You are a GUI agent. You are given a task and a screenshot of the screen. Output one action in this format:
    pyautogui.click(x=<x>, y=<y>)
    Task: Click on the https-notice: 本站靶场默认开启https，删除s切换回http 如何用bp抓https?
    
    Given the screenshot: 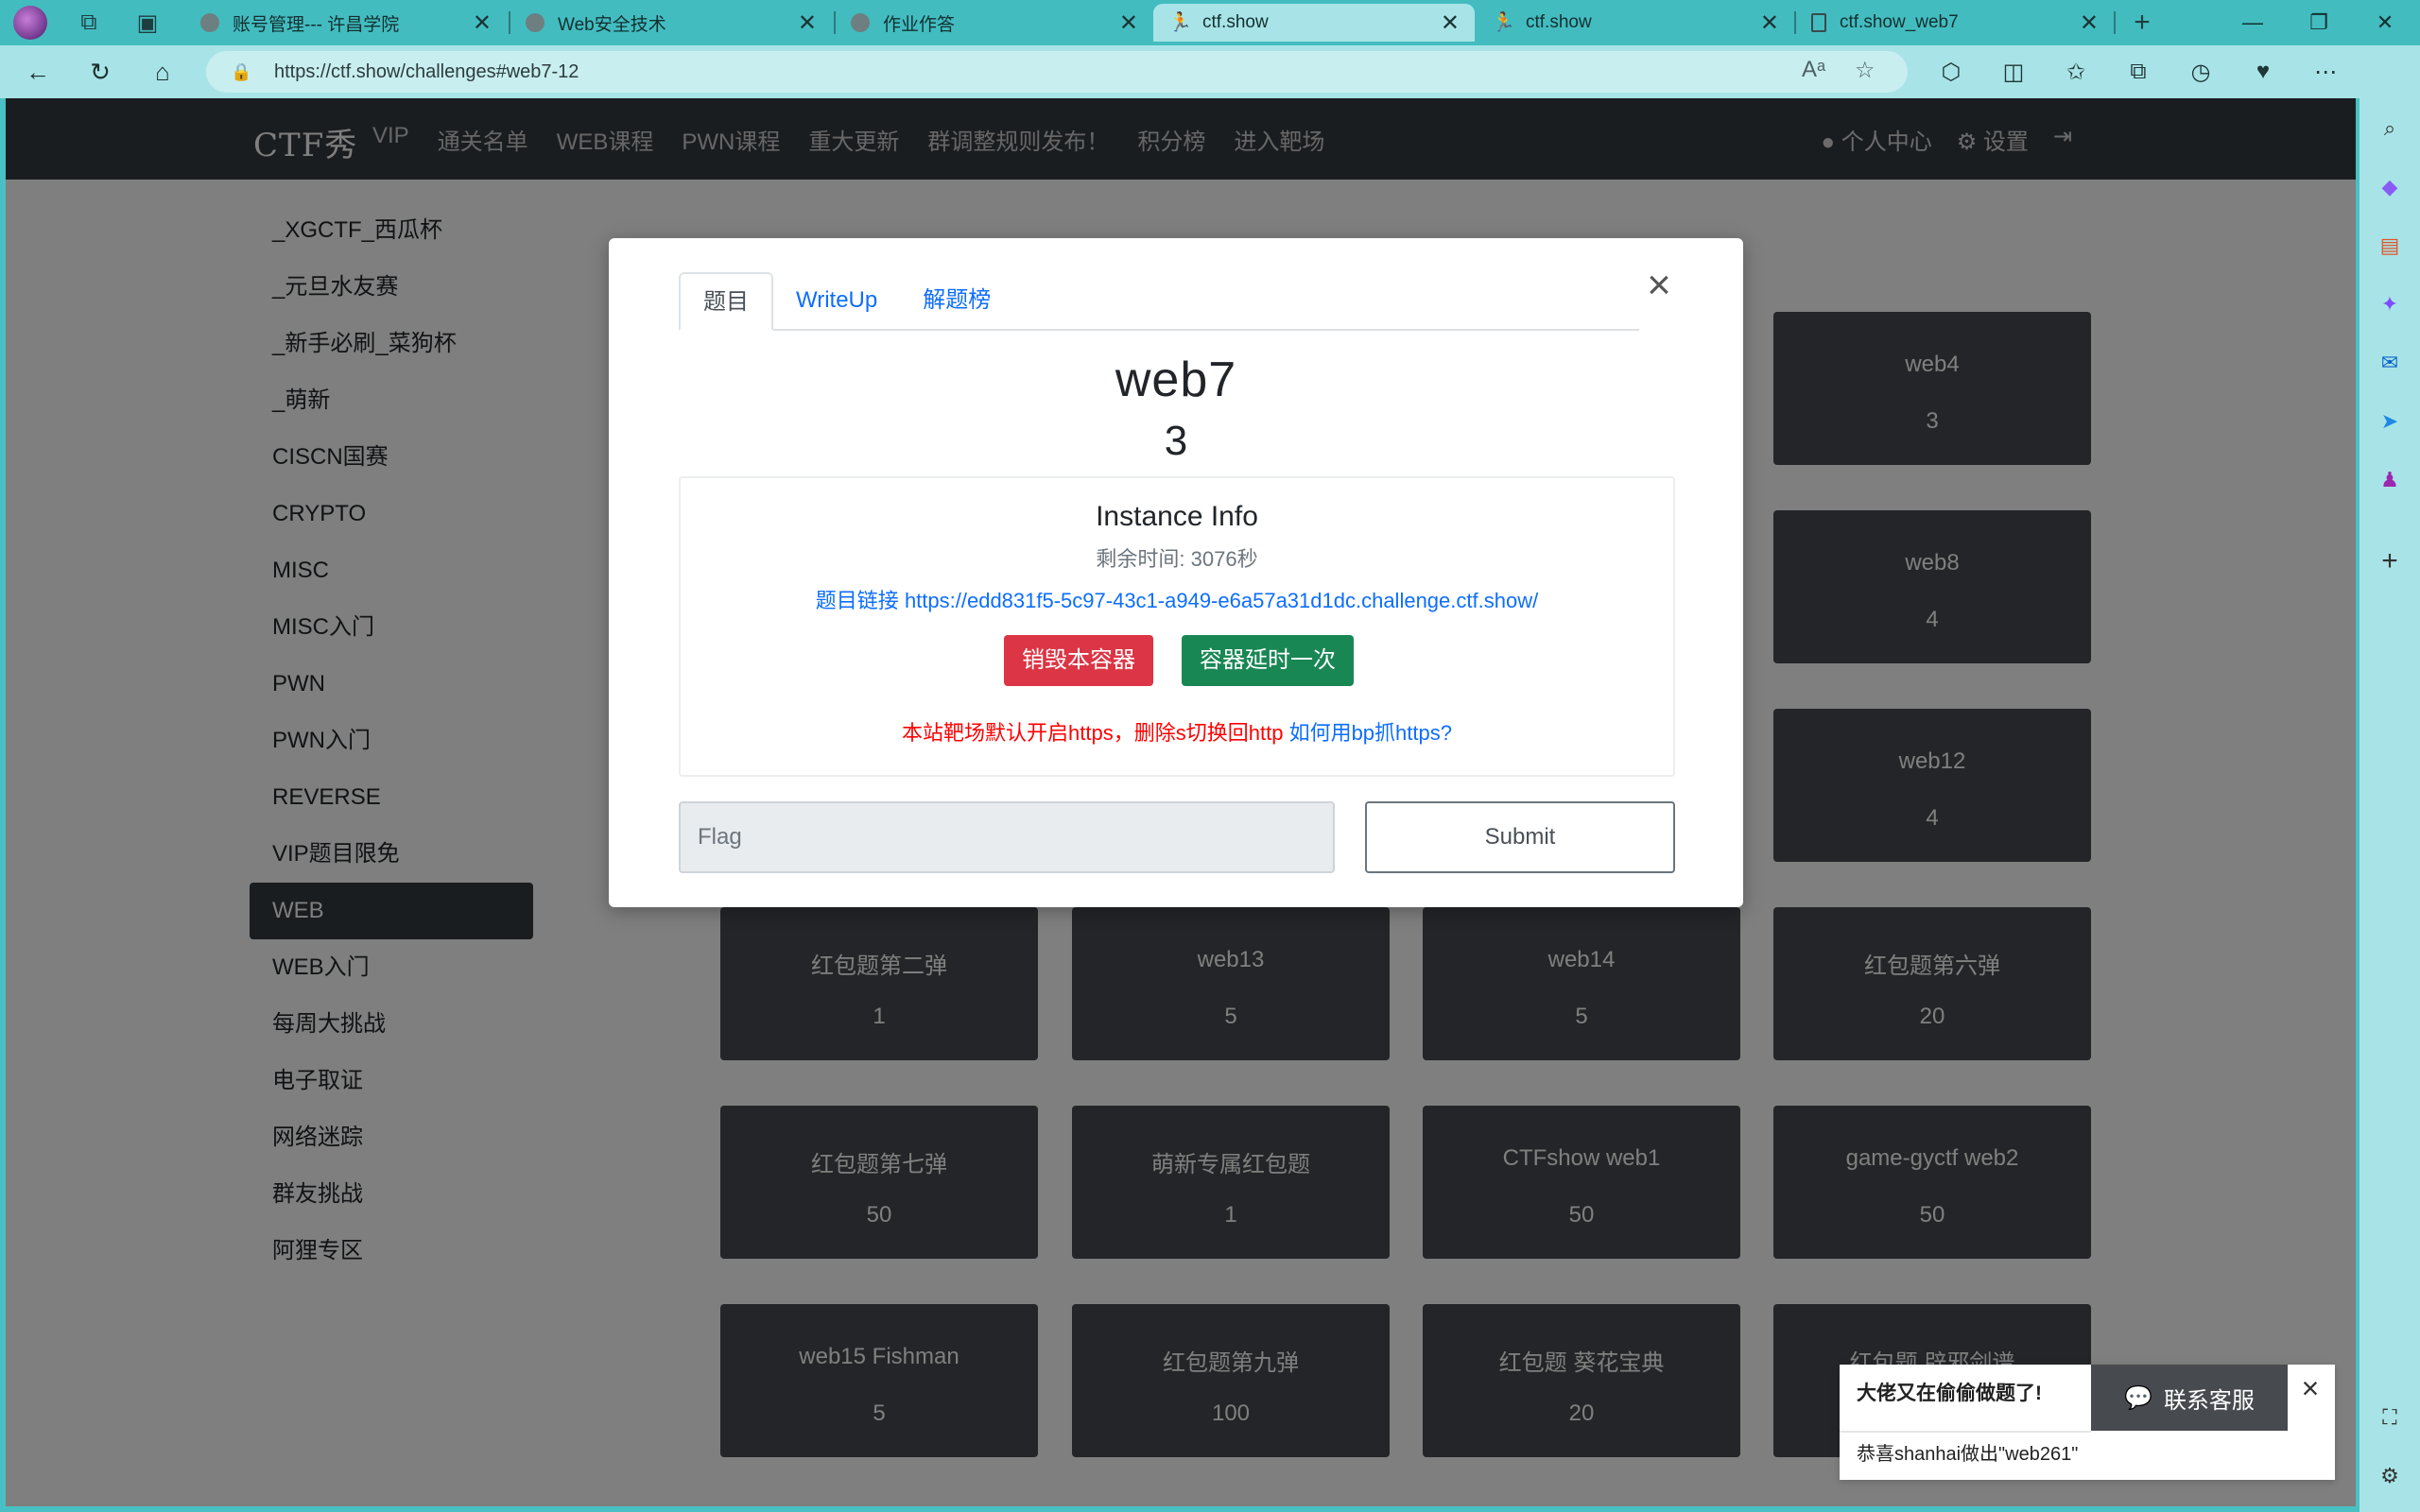 What is the action you would take?
    pyautogui.click(x=1177, y=731)
    